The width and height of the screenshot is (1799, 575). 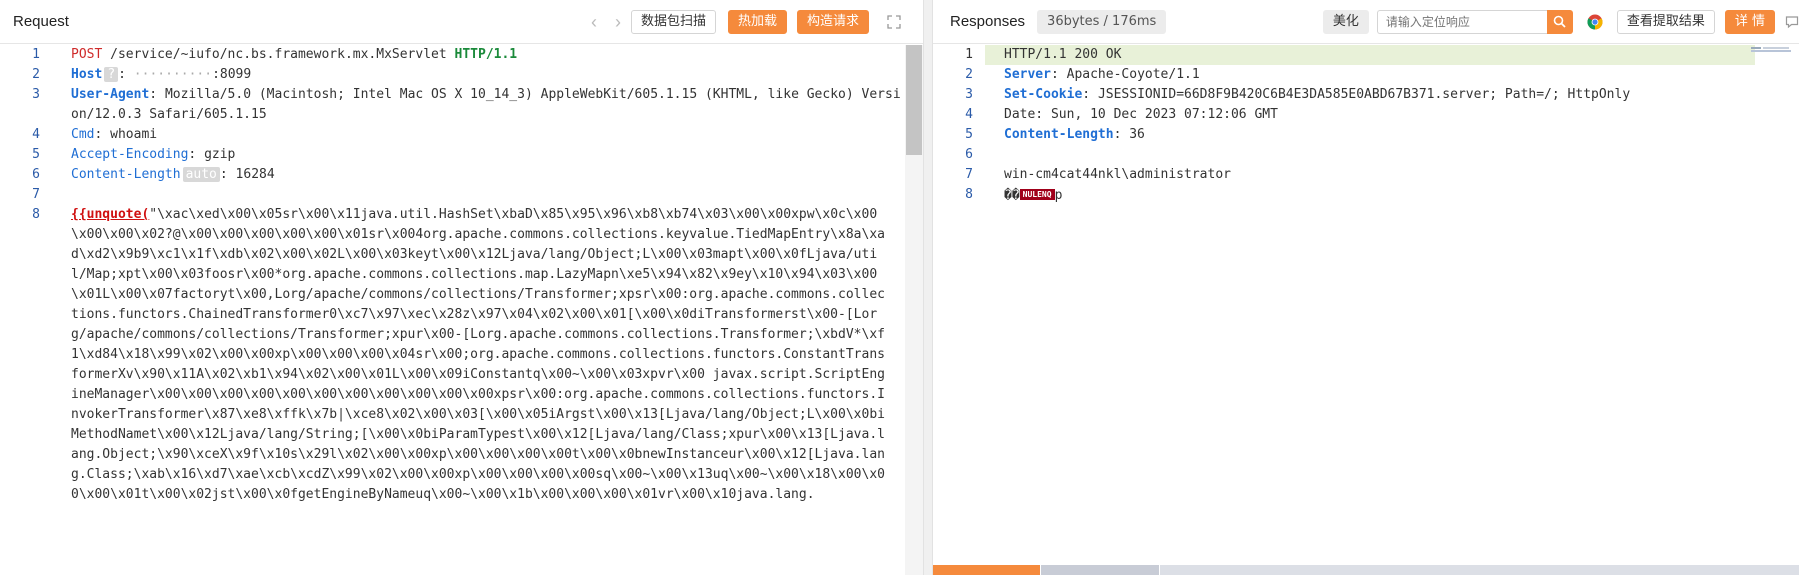 I want to click on header-key: Host, so click(x=87, y=74).